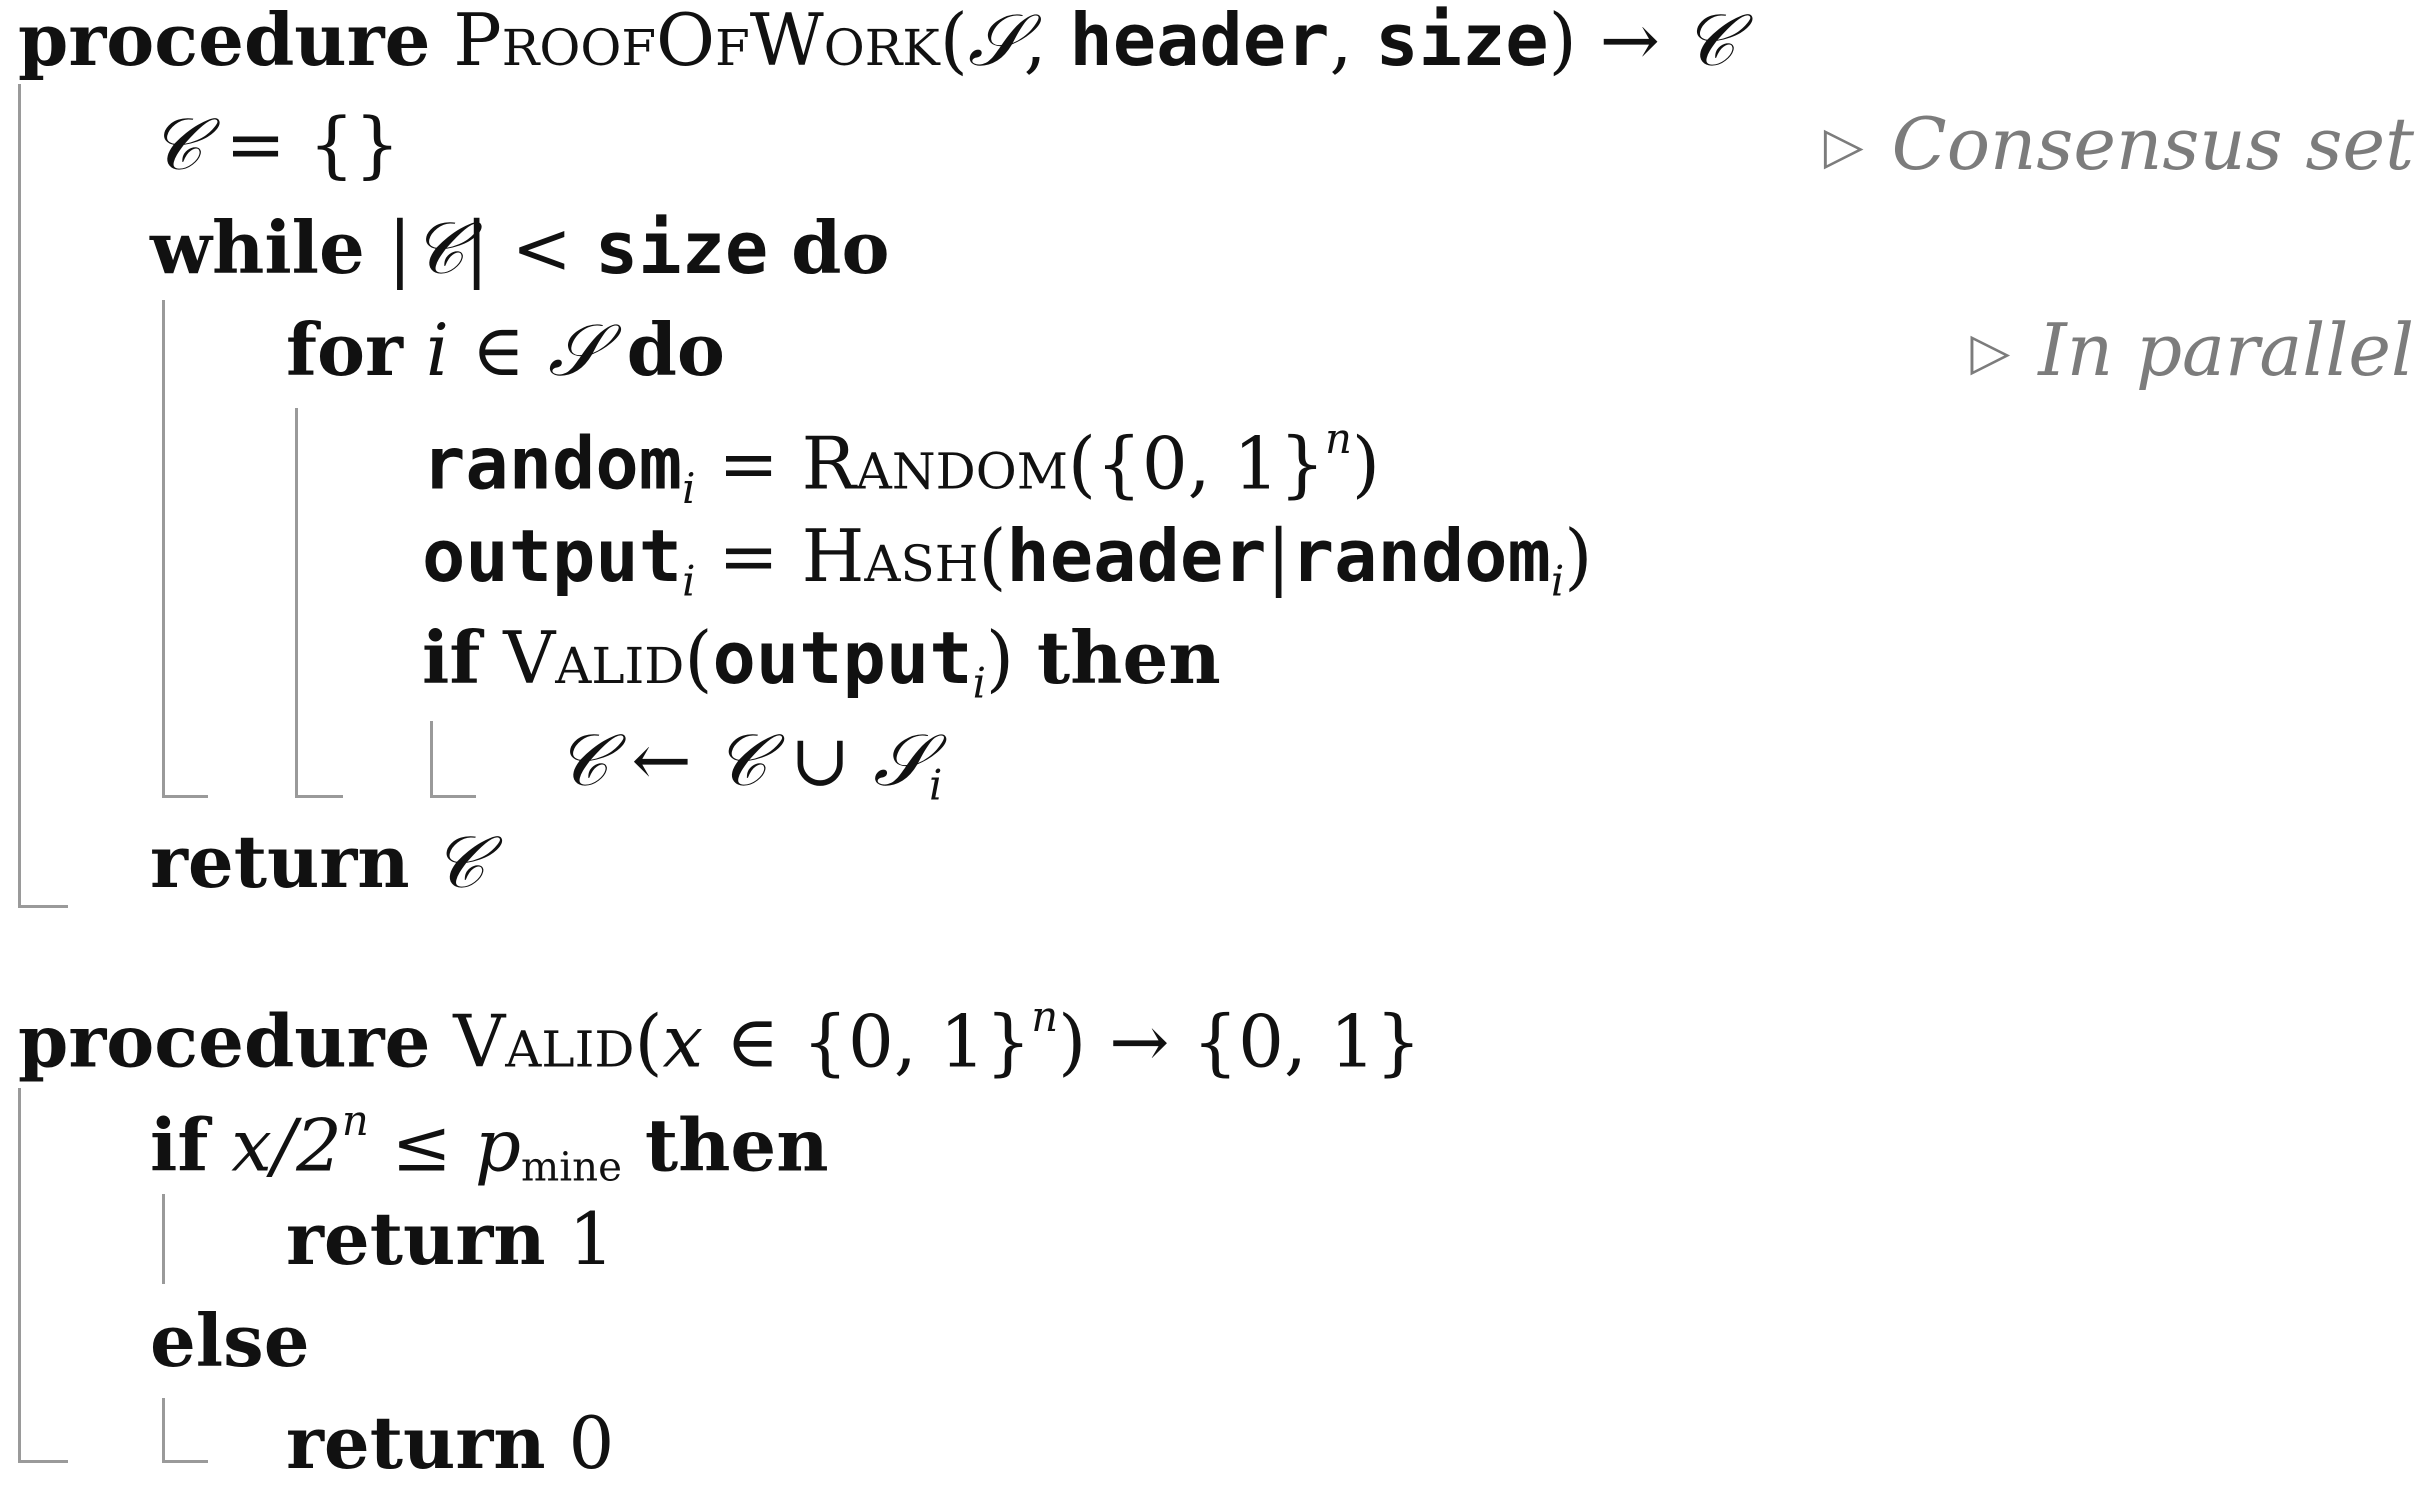 Image resolution: width=2434 pixels, height=1489 pixels. What do you see at coordinates (594, 658) in the screenshot?
I see `valid-function: Valid` at bounding box center [594, 658].